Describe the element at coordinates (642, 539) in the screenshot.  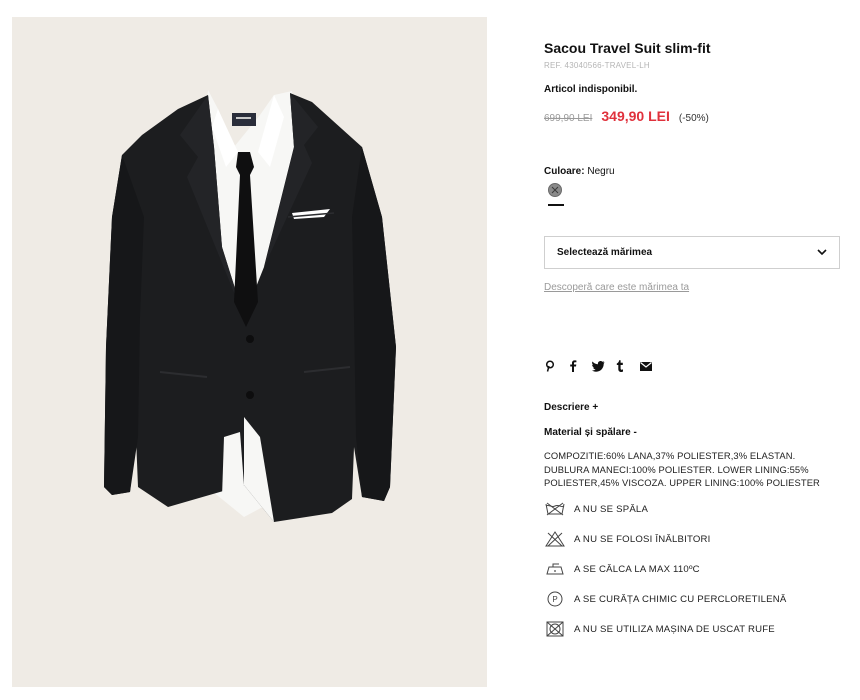
I see `care-text: A NU SE FOLOSI ÎNĂLBITORI` at that location.